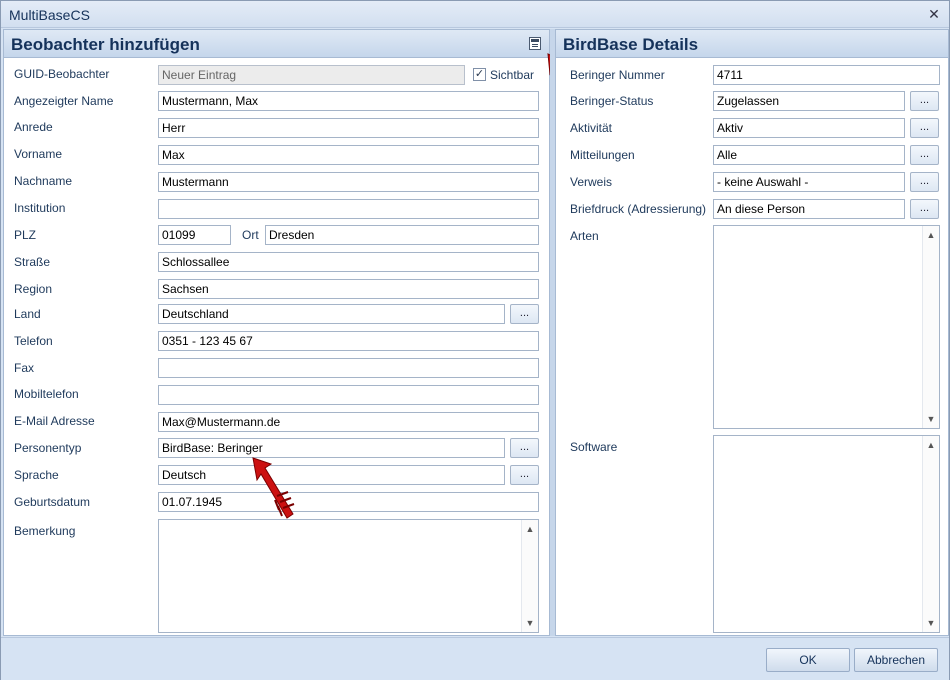 This screenshot has width=950, height=680. What do you see at coordinates (809, 101) in the screenshot?
I see `beringer-status-field: Zugelassen` at bounding box center [809, 101].